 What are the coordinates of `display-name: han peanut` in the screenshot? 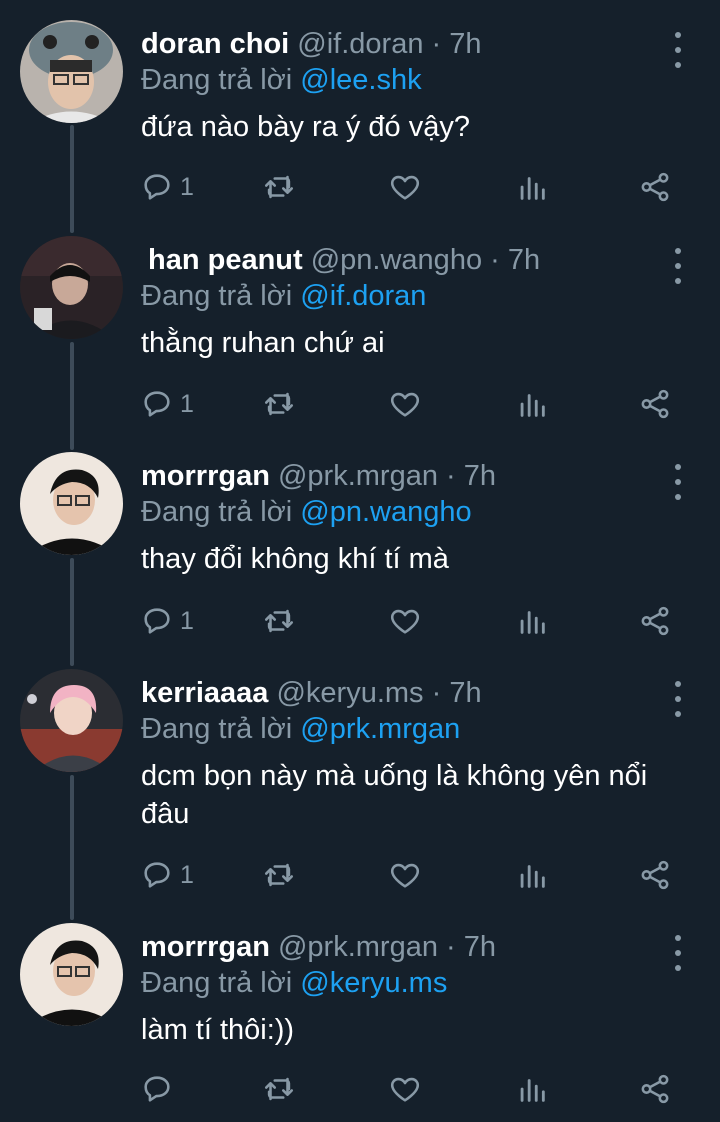 It's located at (225, 260).